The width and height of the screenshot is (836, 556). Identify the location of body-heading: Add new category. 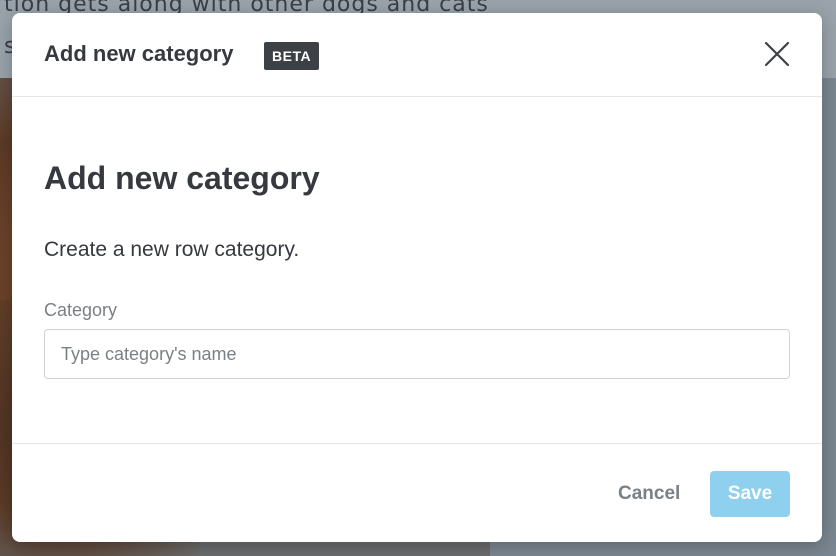
(182, 178).